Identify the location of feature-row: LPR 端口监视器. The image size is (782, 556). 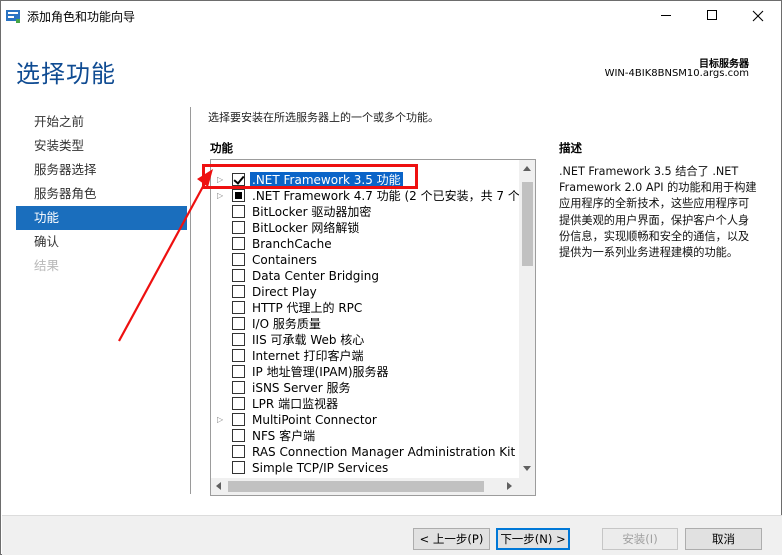
(365, 404).